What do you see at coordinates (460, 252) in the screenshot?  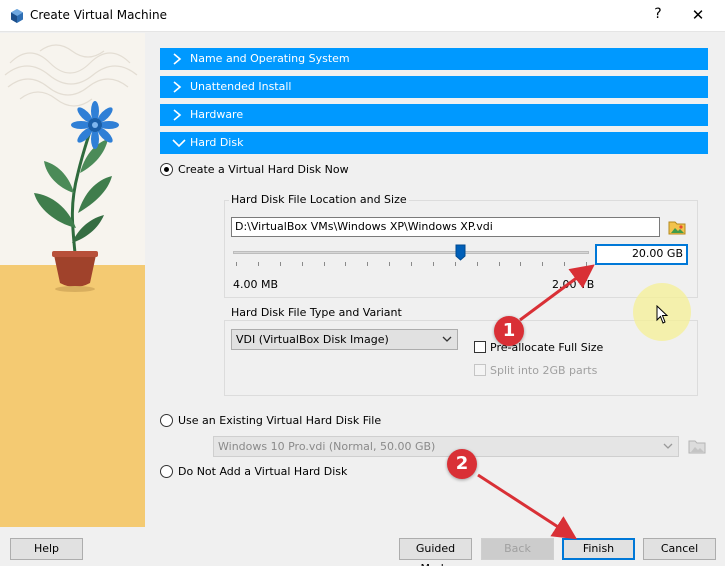 I see `size-slider-thumb` at bounding box center [460, 252].